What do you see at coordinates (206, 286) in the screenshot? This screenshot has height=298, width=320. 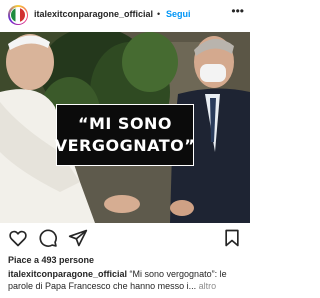 I see `caption-more-link: altro` at bounding box center [206, 286].